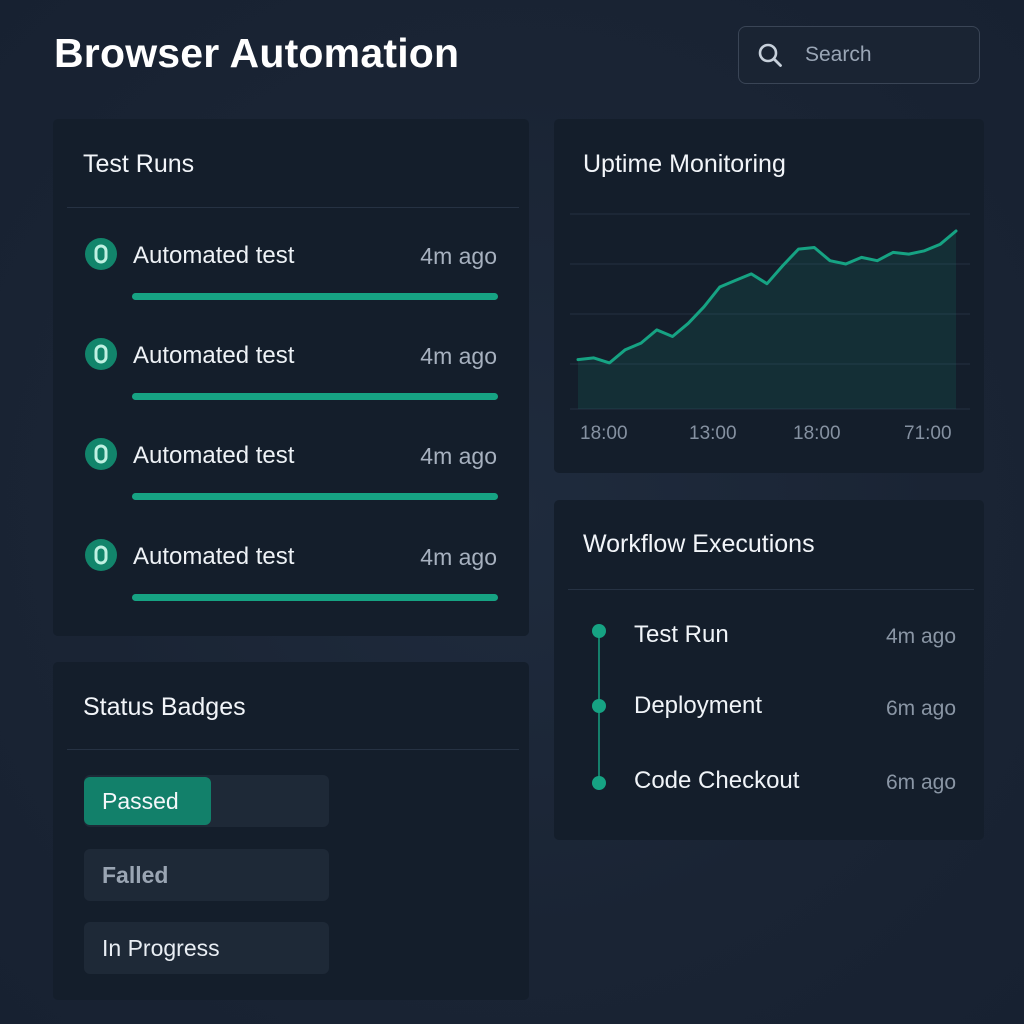  I want to click on search-box, so click(859, 55).